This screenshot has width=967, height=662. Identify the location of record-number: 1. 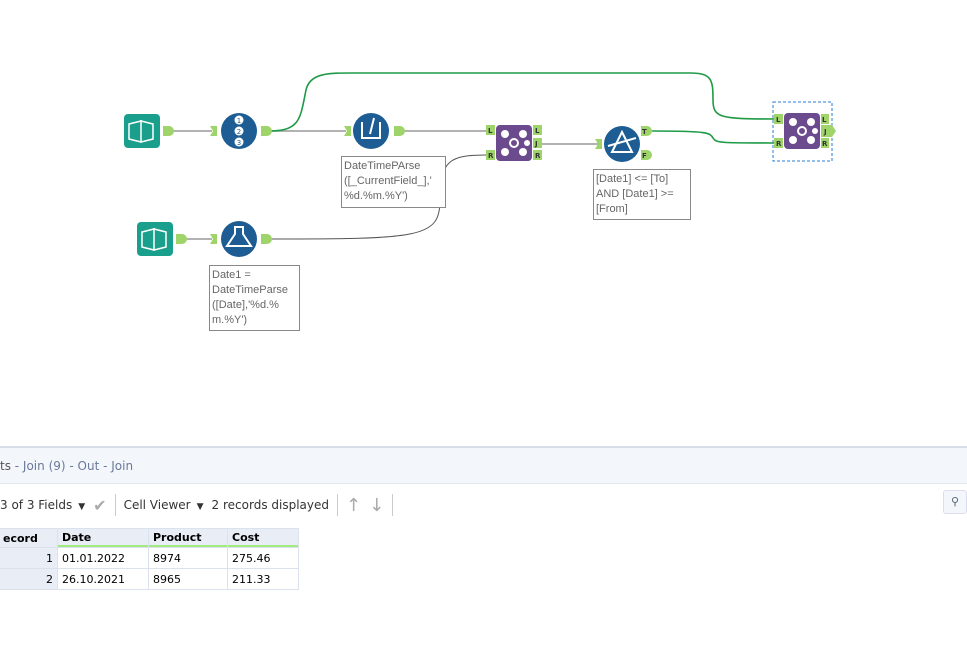
(28, 558).